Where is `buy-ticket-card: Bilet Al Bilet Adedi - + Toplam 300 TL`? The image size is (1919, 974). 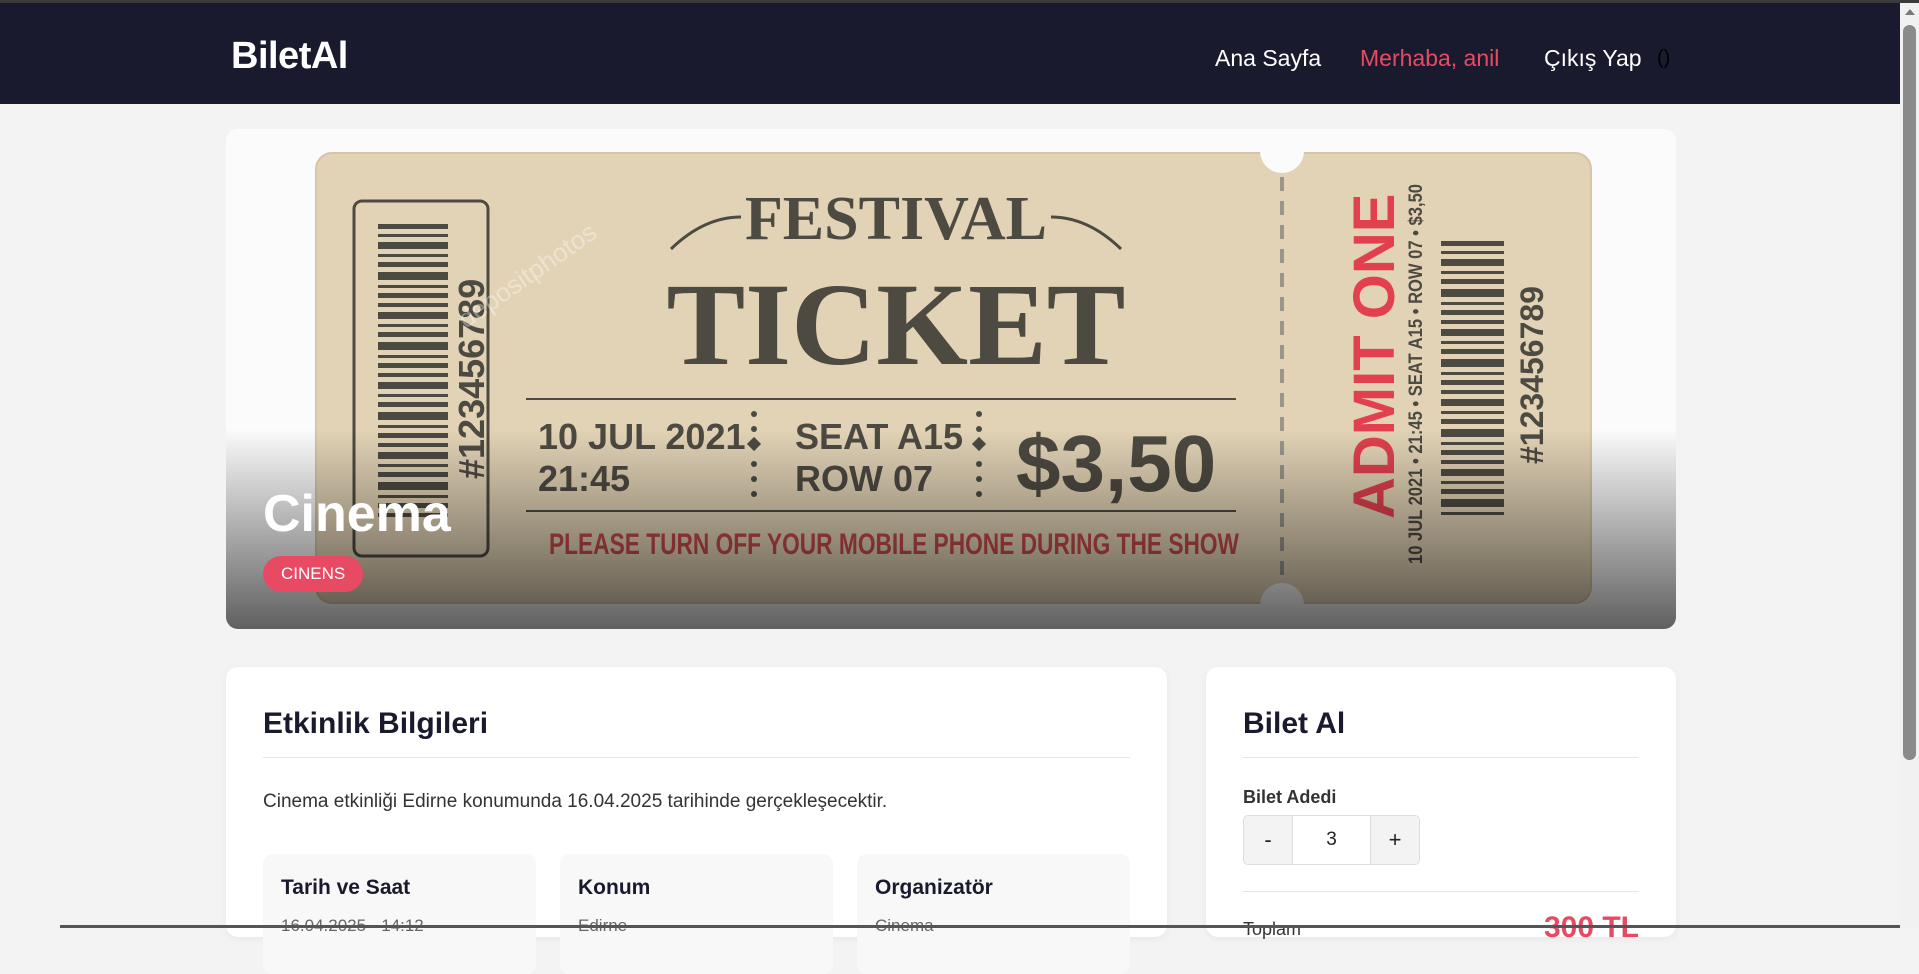
buy-ticket-card: Bilet Al Bilet Adedi - + Toplam 300 TL is located at coordinates (1441, 805).